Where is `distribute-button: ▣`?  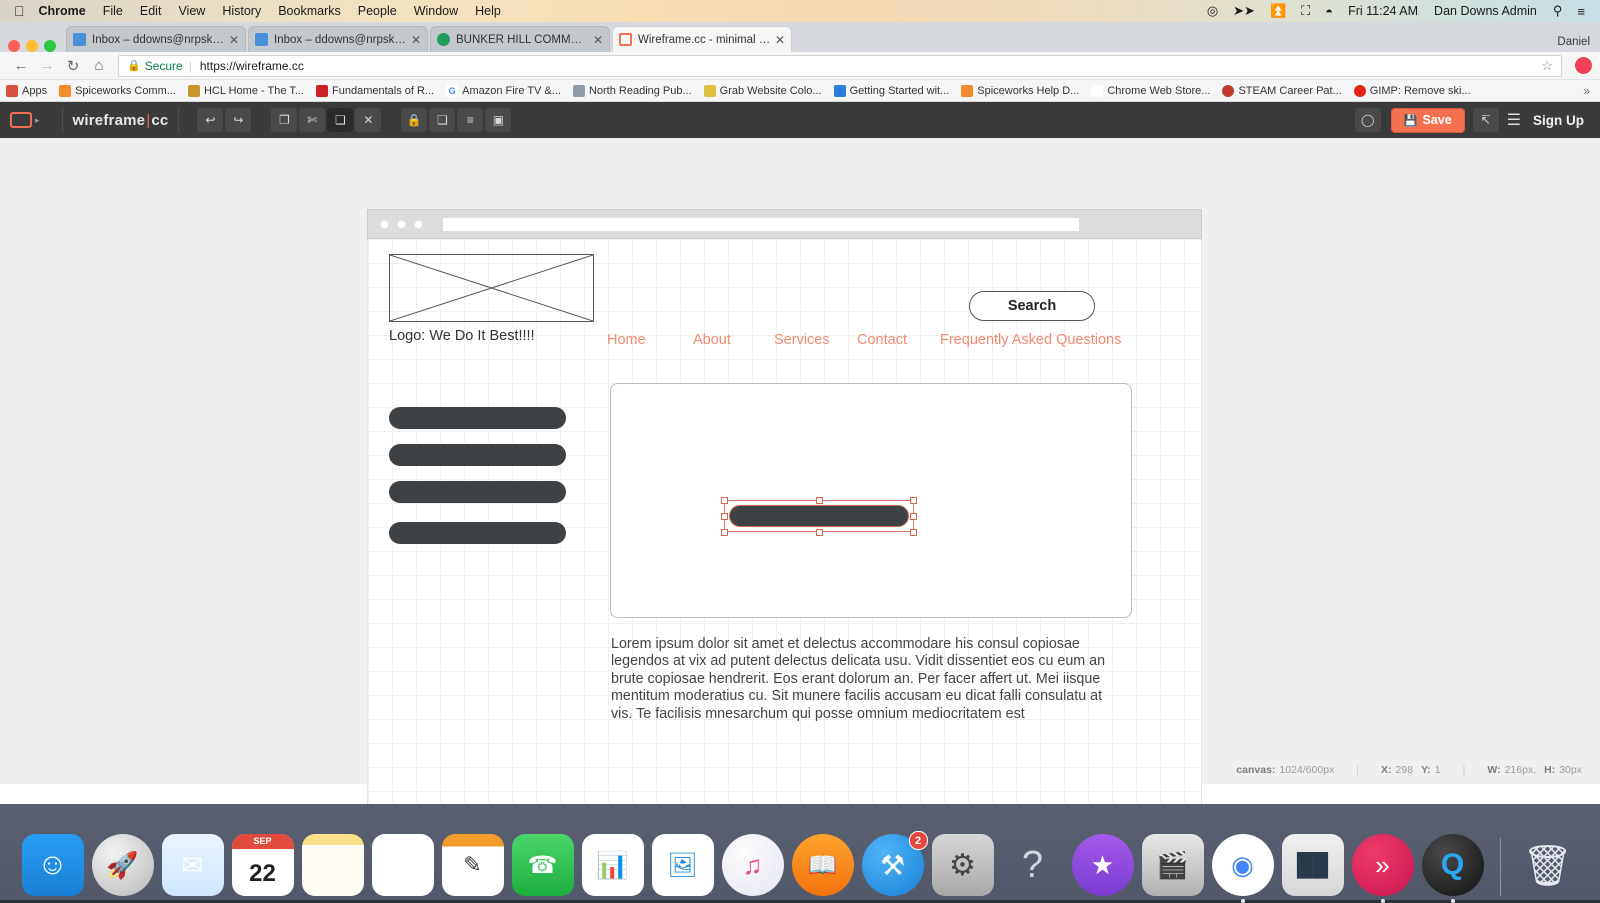 distribute-button: ▣ is located at coordinates (498, 120).